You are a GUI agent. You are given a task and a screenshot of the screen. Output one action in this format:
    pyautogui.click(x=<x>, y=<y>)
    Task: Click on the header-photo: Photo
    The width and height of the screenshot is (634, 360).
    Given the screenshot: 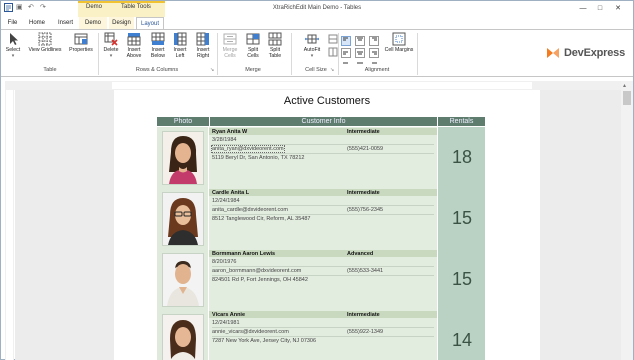 What is the action you would take?
    pyautogui.click(x=183, y=121)
    